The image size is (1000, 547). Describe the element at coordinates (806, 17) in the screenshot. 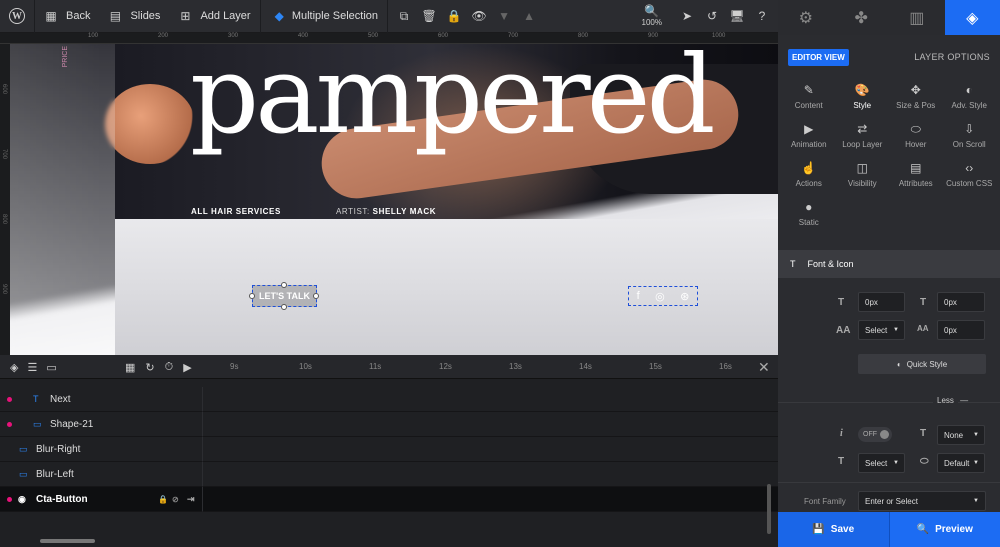

I see `settings-tab: ⚙` at that location.